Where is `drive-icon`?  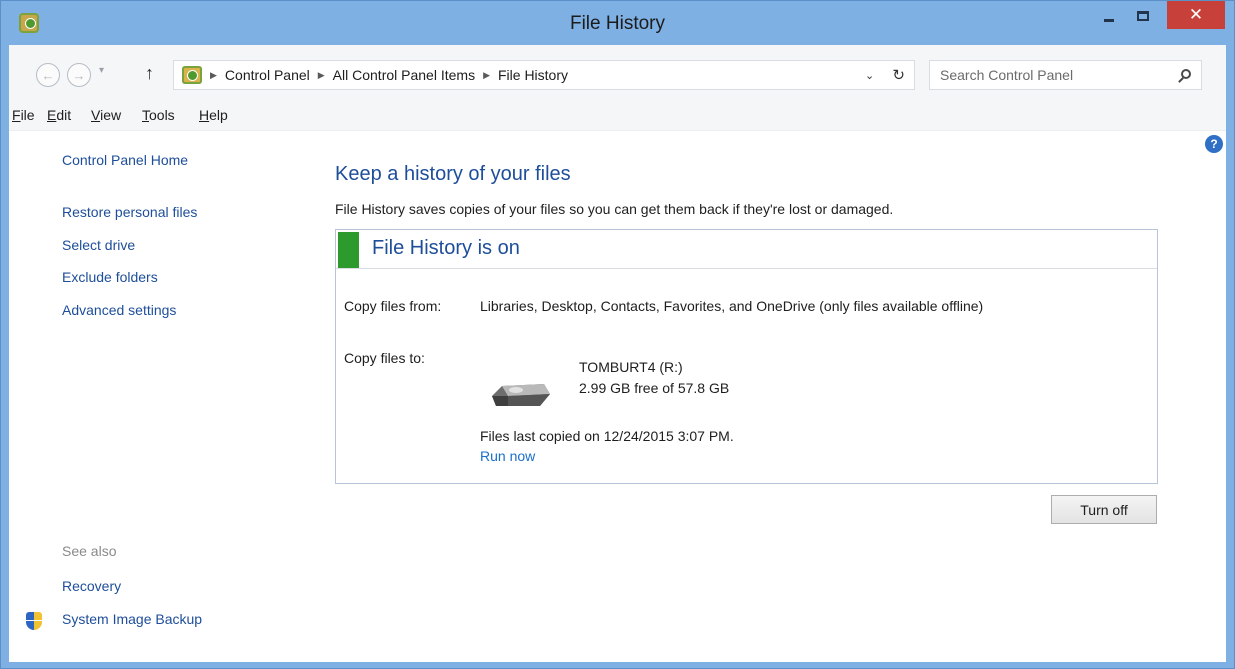 drive-icon is located at coordinates (521, 395).